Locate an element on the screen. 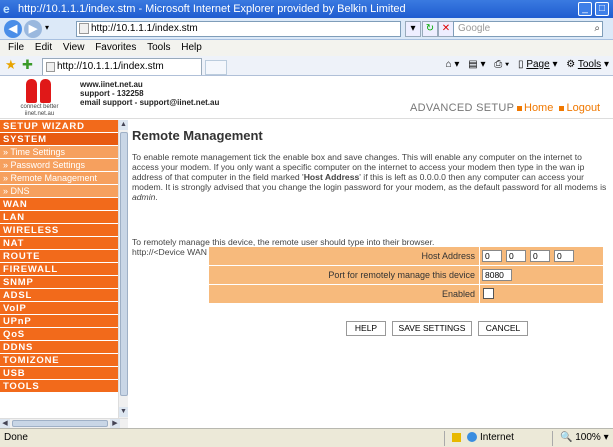 This screenshot has width=613, height=447. forward-button: ▶ is located at coordinates (33, 29).